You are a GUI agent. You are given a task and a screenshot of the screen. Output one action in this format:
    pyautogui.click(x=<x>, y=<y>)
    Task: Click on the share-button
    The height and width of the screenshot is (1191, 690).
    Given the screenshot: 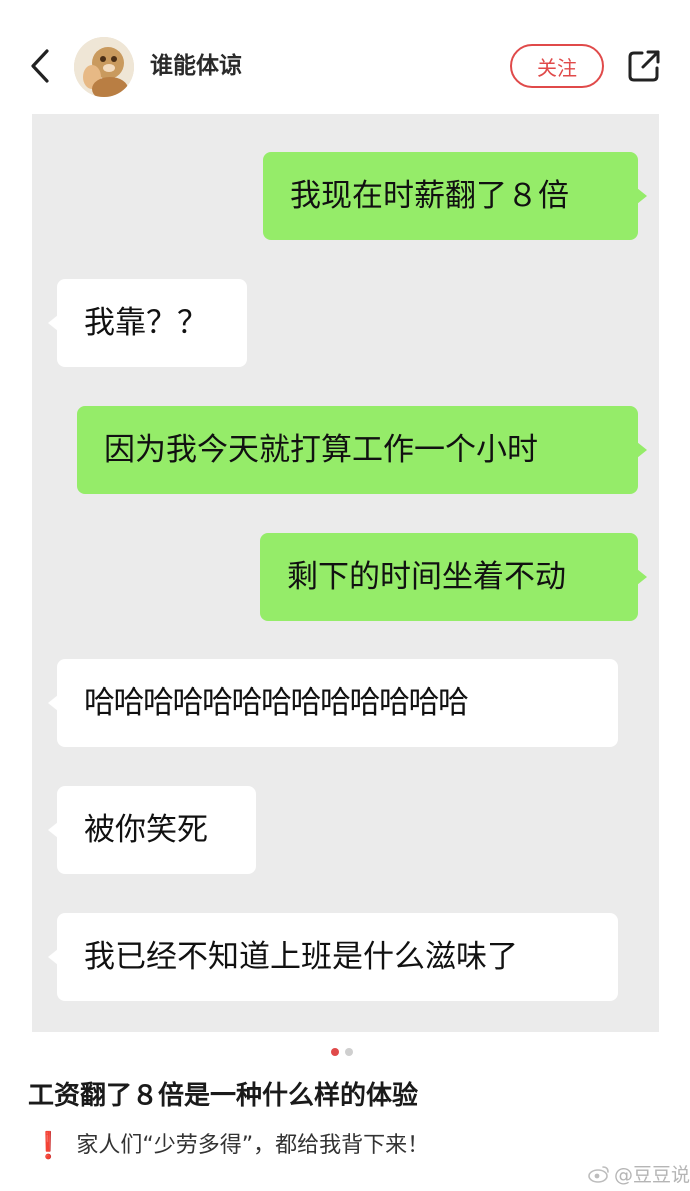 What is the action you would take?
    pyautogui.click(x=644, y=66)
    